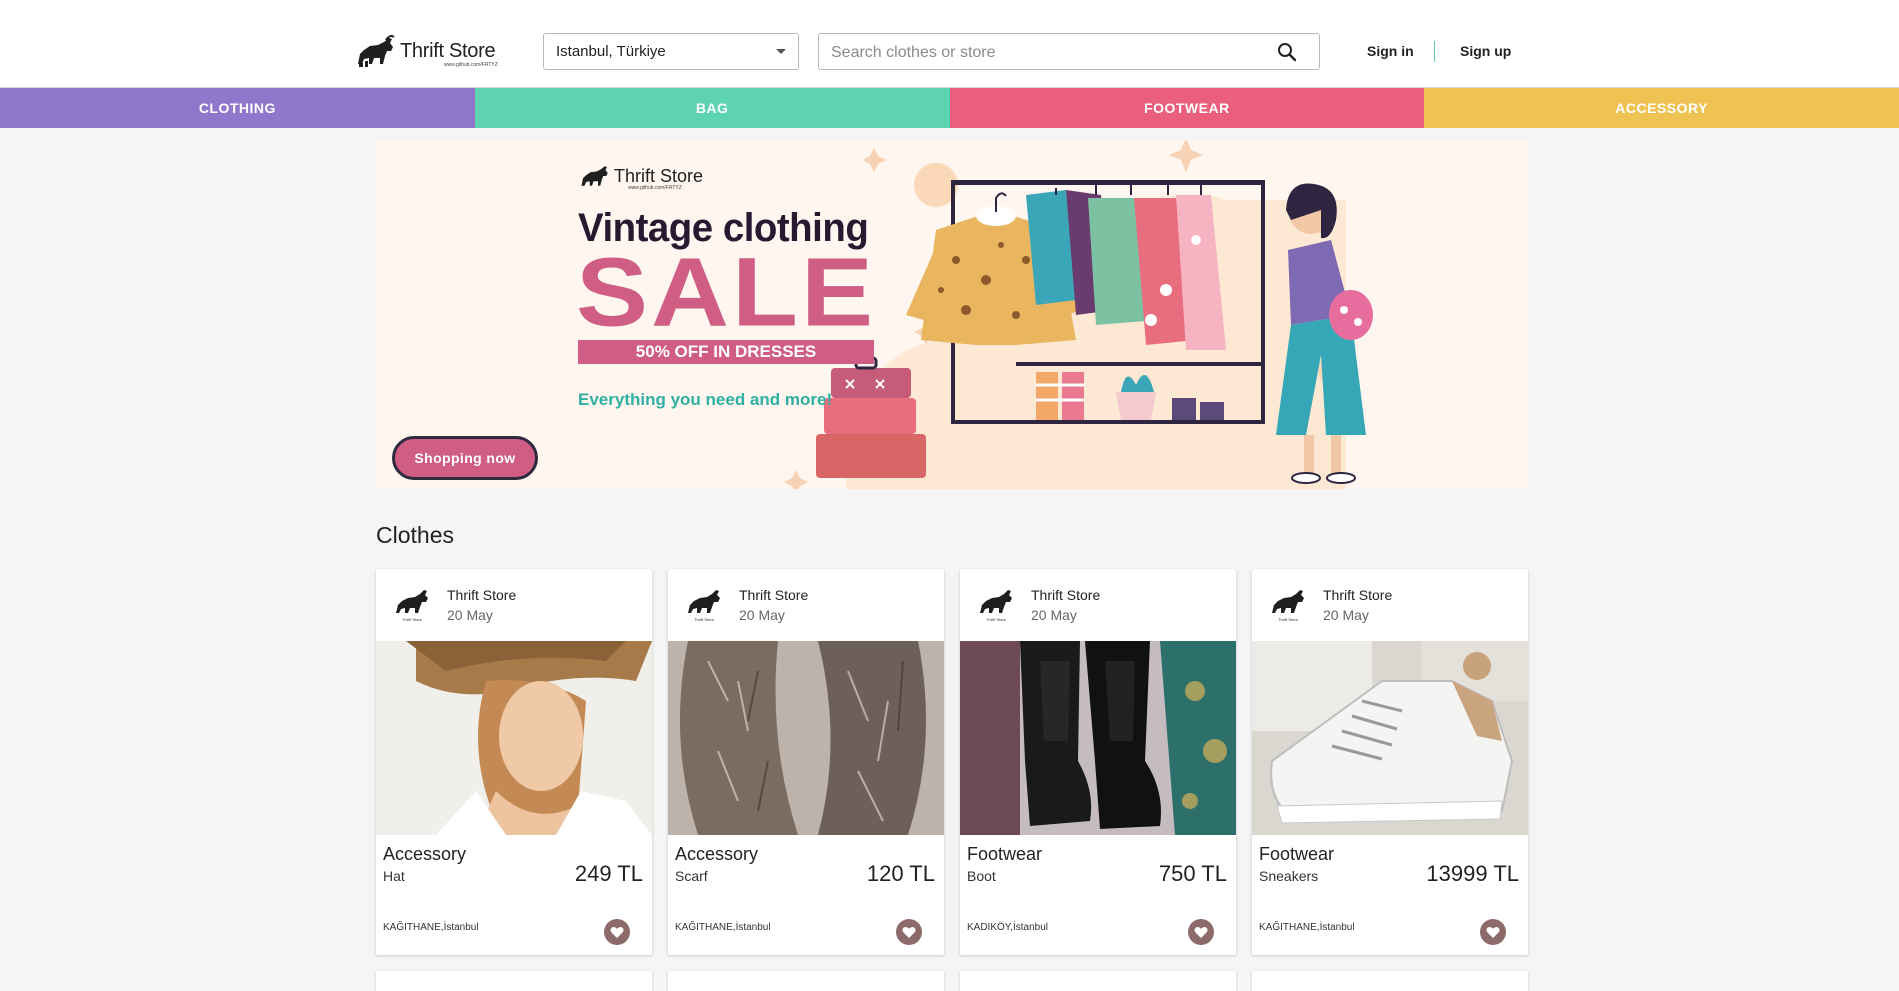  What do you see at coordinates (705, 399) in the screenshot?
I see `banner-tagline: Everything you need and more!` at bounding box center [705, 399].